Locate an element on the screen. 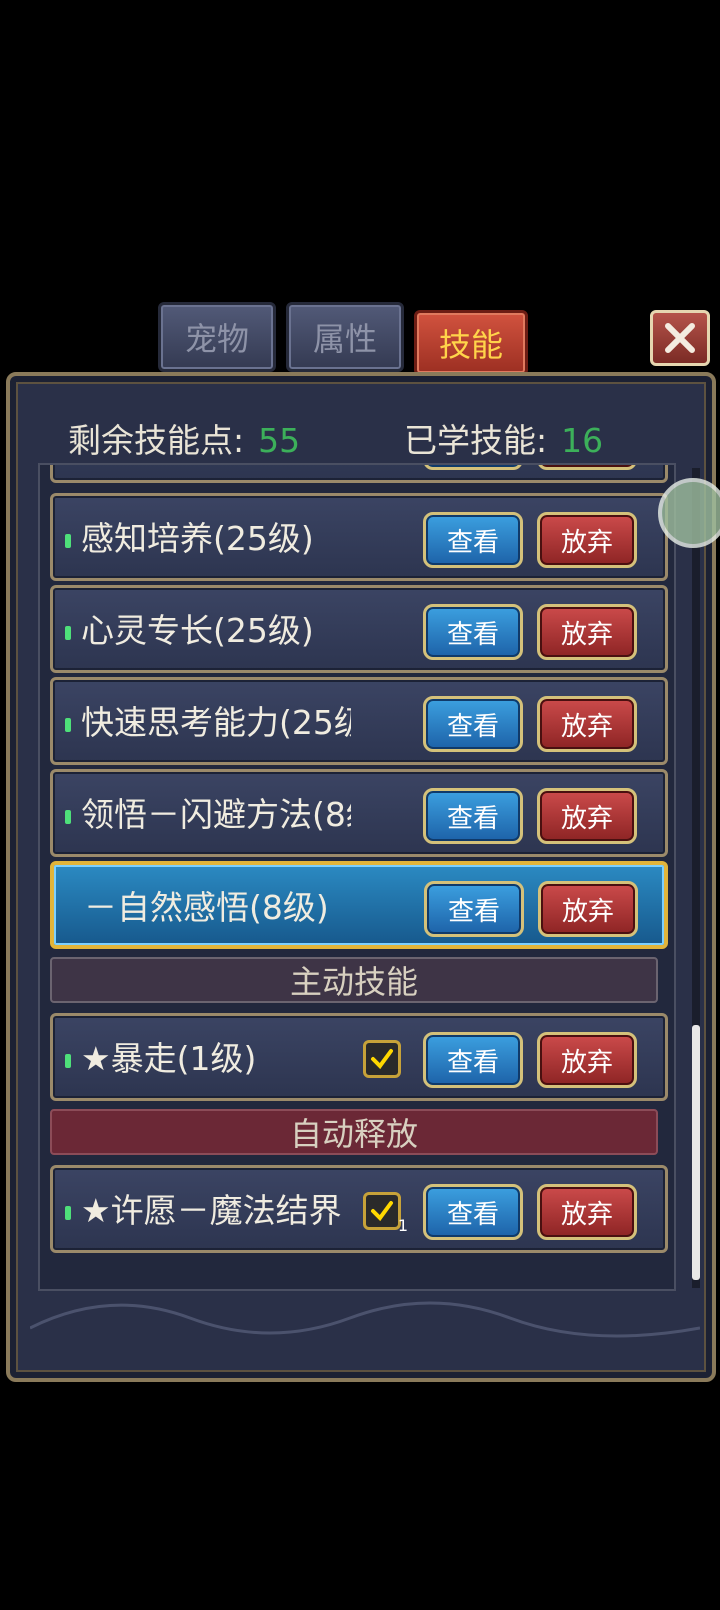  skill-row-partial: 查看 放弃 is located at coordinates (359, 474).